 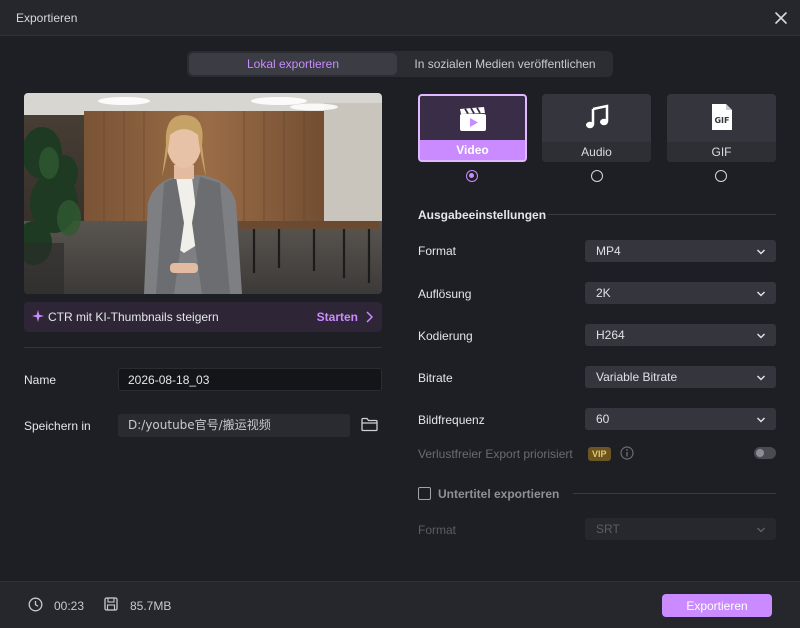 I want to click on filename-input, so click(x=250, y=379).